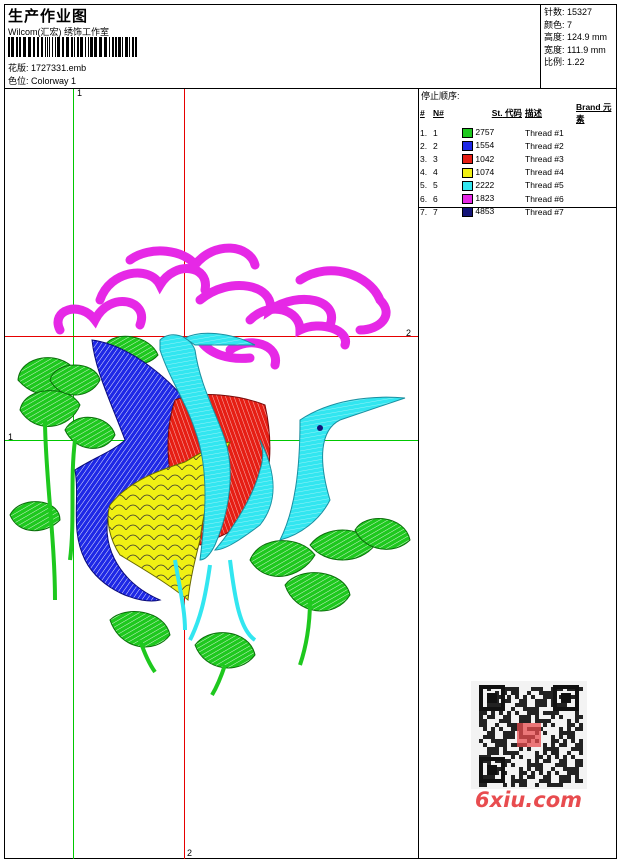 The image size is (620, 861). Describe the element at coordinates (320, 428) in the screenshot. I see `crane-eye` at that location.